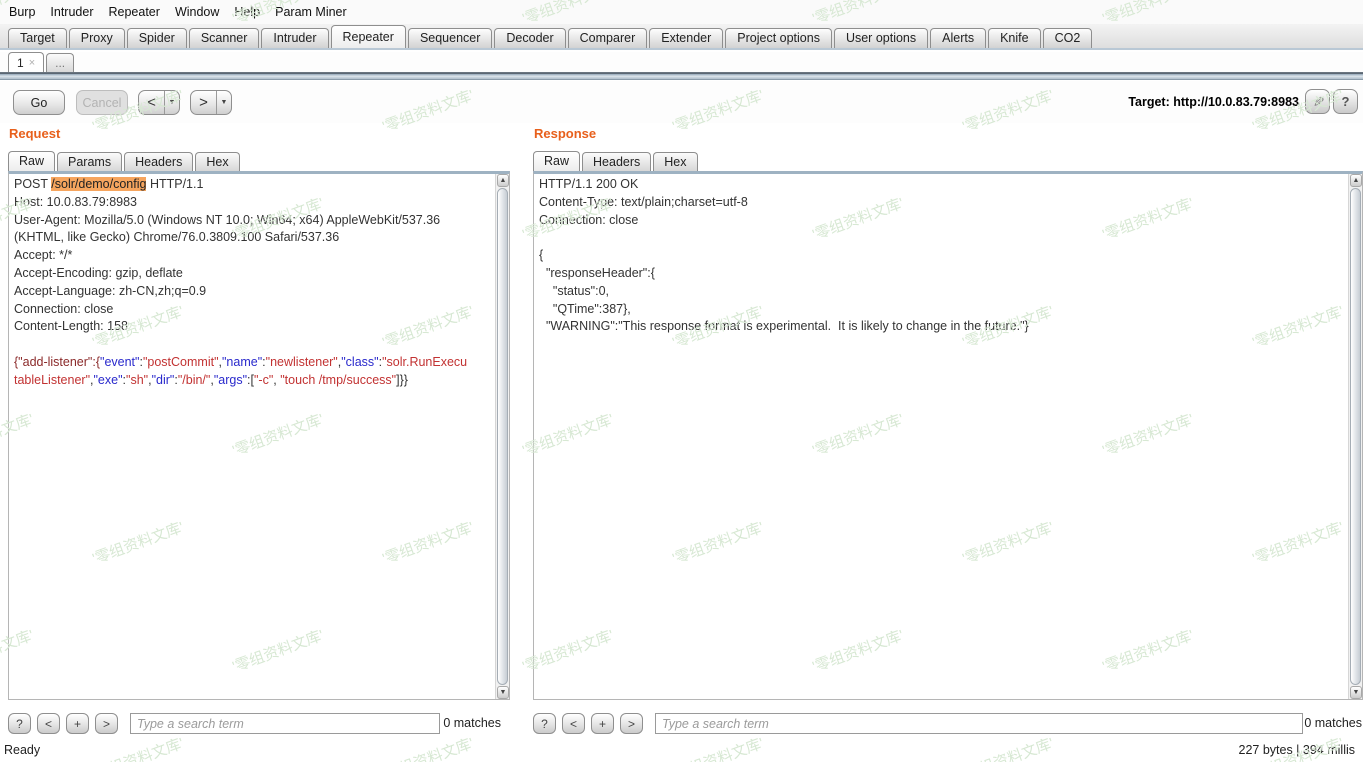  I want to click on response-tab-bar: Raw Headers Hex, so click(616, 161).